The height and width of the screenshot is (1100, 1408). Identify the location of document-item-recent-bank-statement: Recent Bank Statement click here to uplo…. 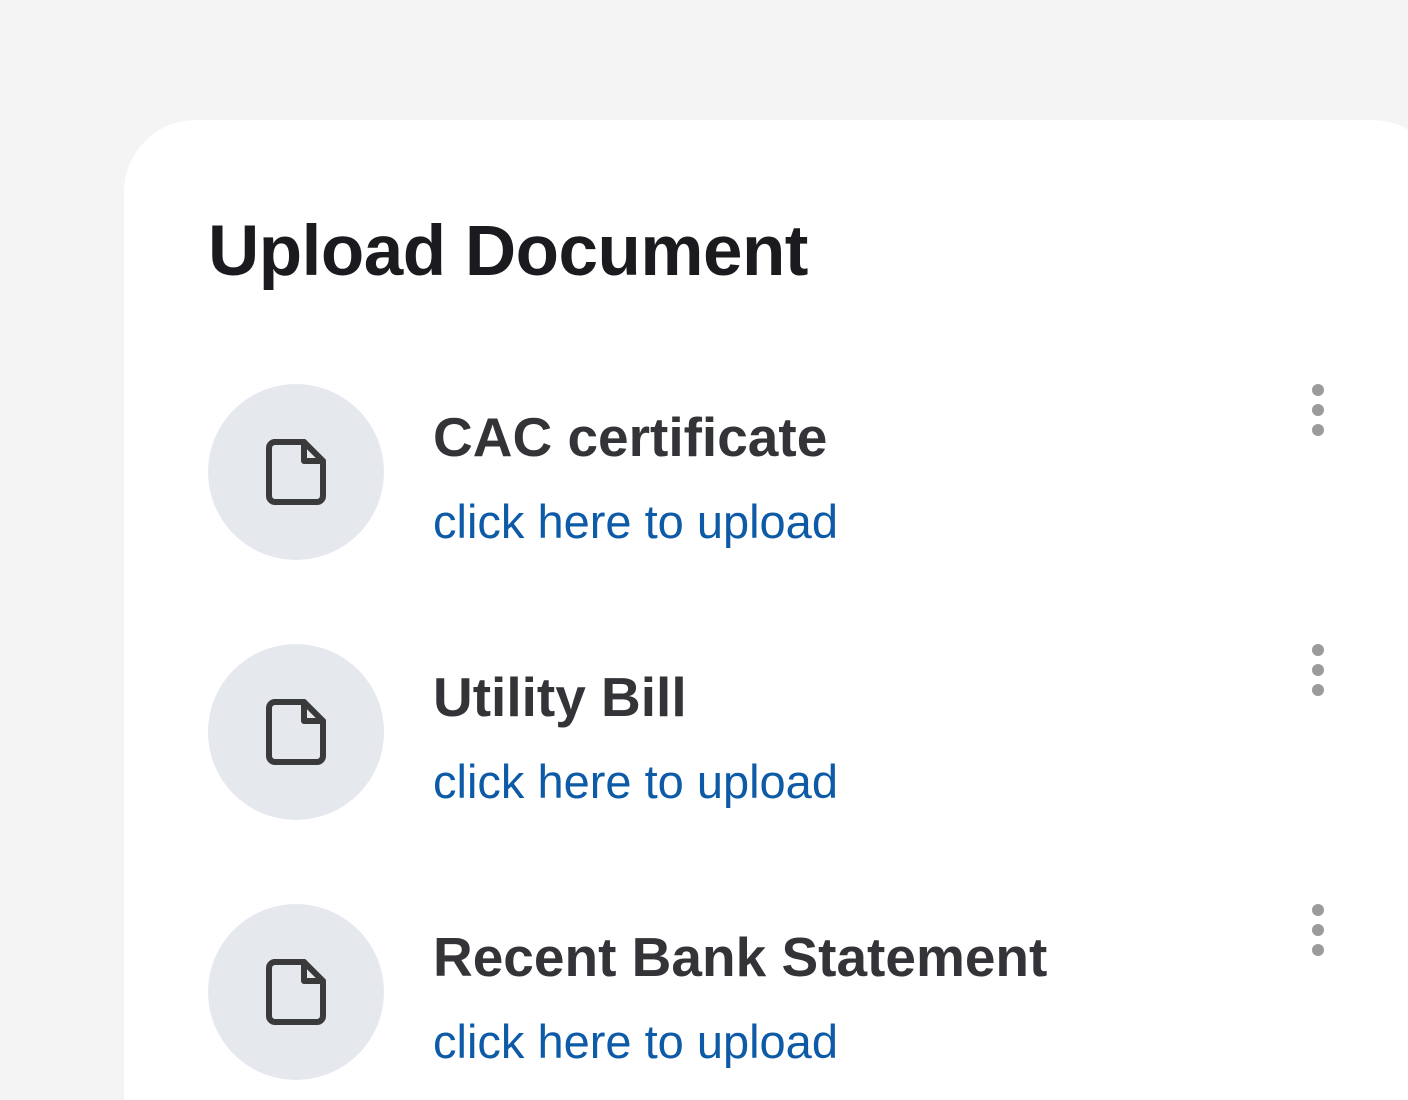
(773, 992).